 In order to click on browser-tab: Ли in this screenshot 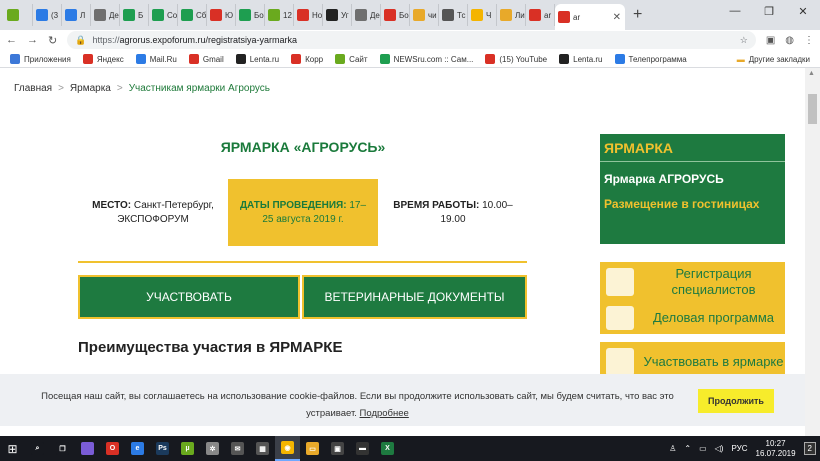, I will do `click(511, 15)`.